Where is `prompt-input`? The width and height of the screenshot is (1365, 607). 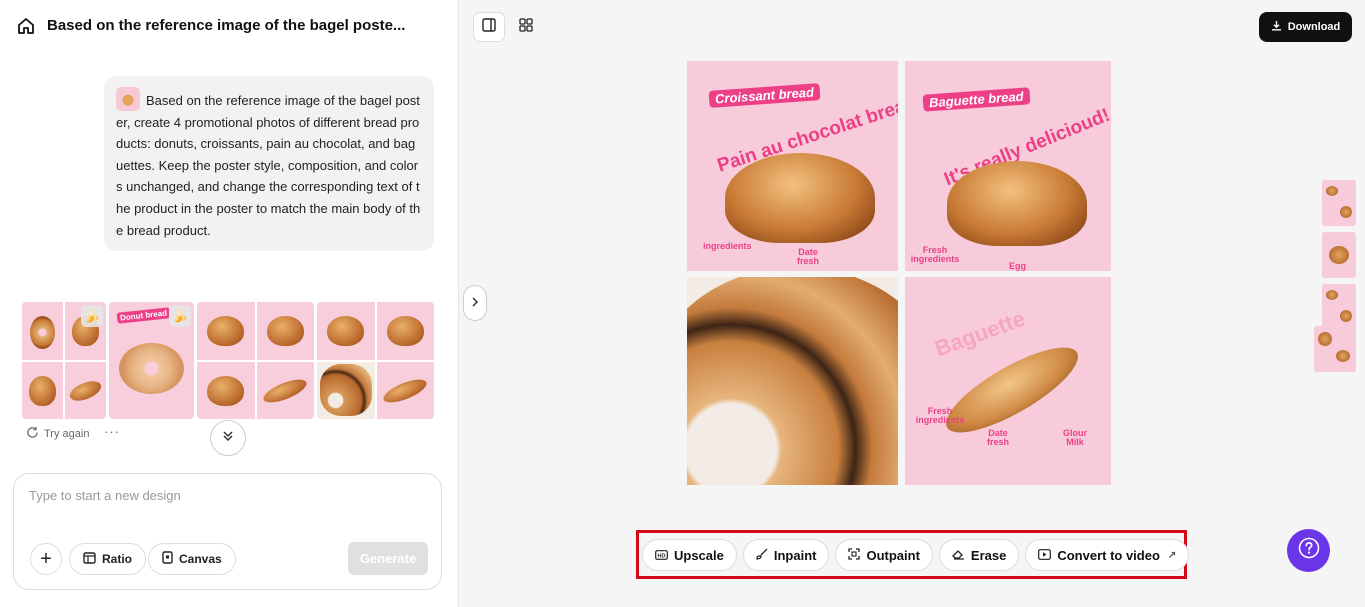 prompt-input is located at coordinates (224, 495).